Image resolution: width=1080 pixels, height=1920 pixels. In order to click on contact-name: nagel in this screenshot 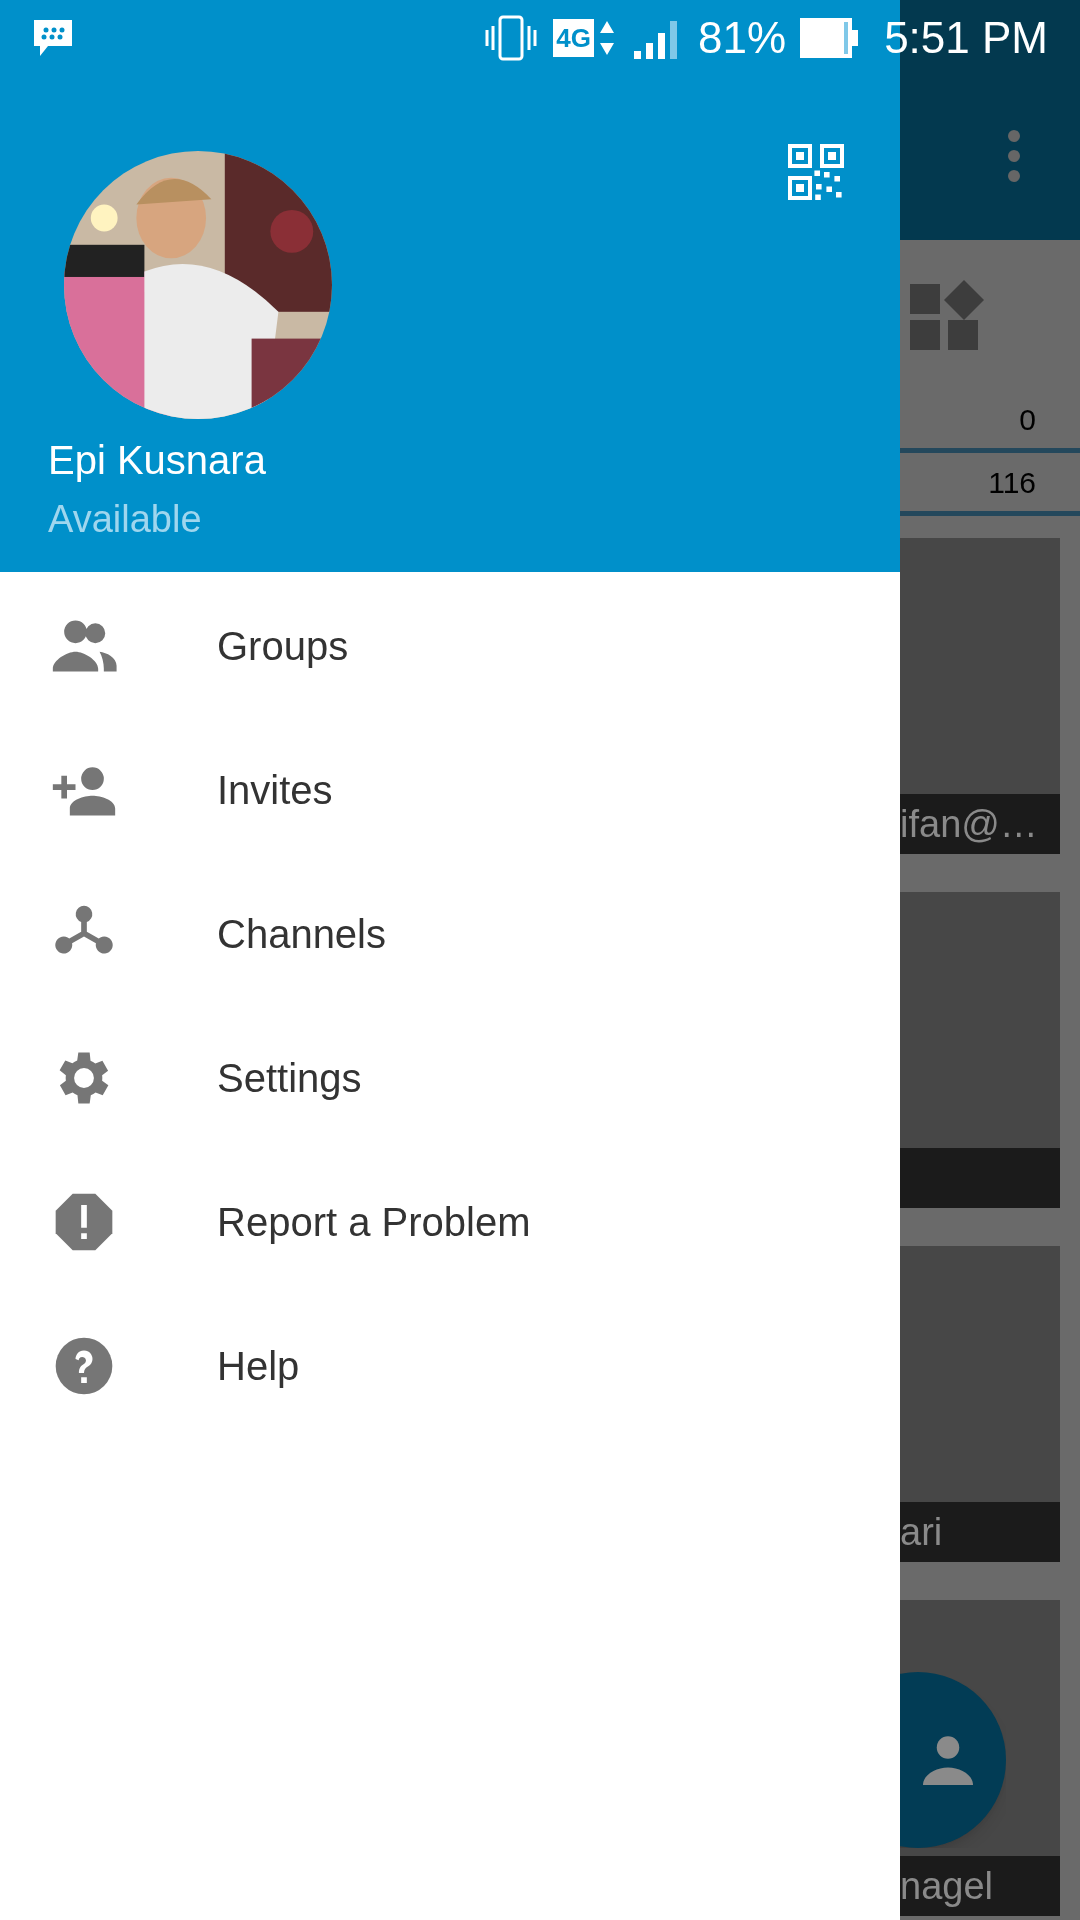, I will do `click(946, 1886)`.